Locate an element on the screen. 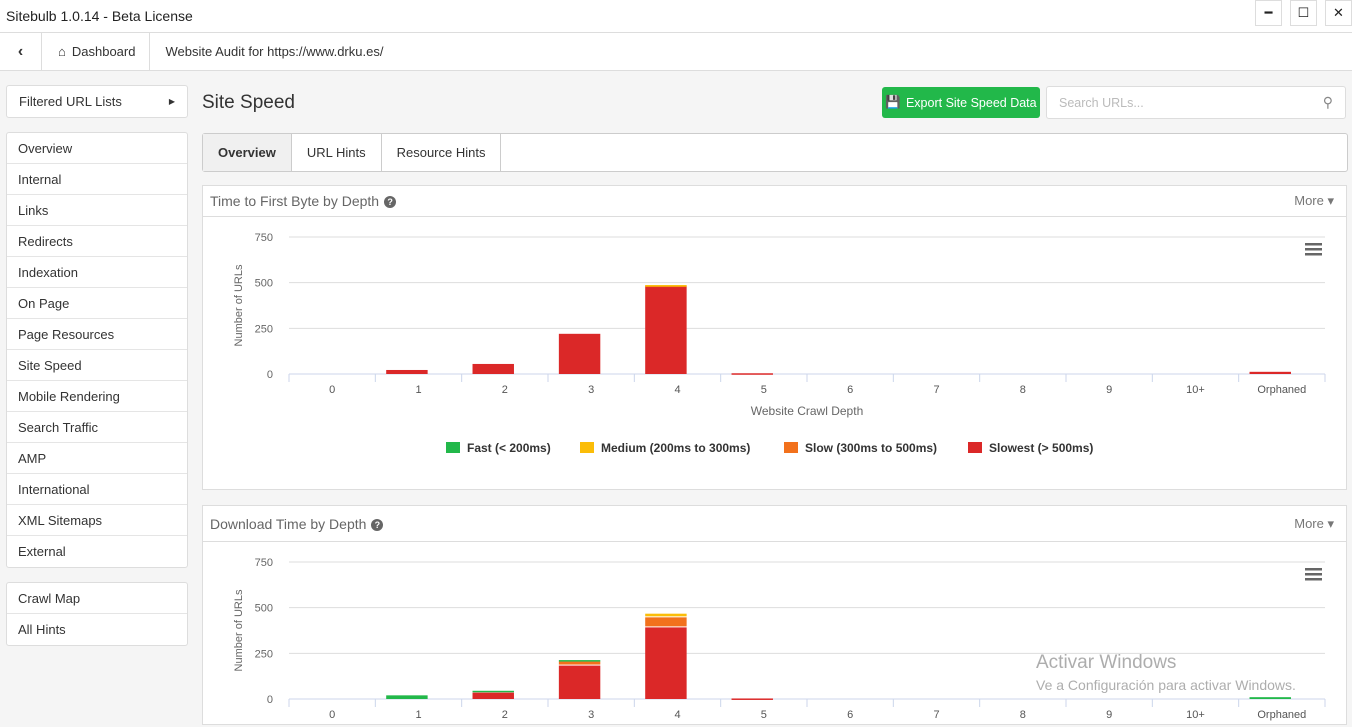 The height and width of the screenshot is (727, 1352). tabs: Overview URL Hints Resource Hints is located at coordinates (775, 152).